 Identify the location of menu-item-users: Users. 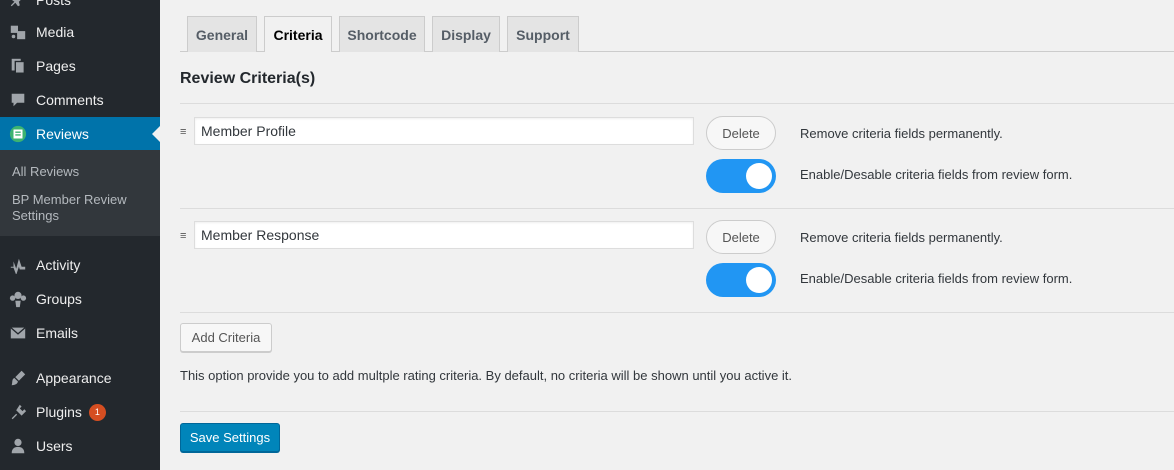
(80, 446).